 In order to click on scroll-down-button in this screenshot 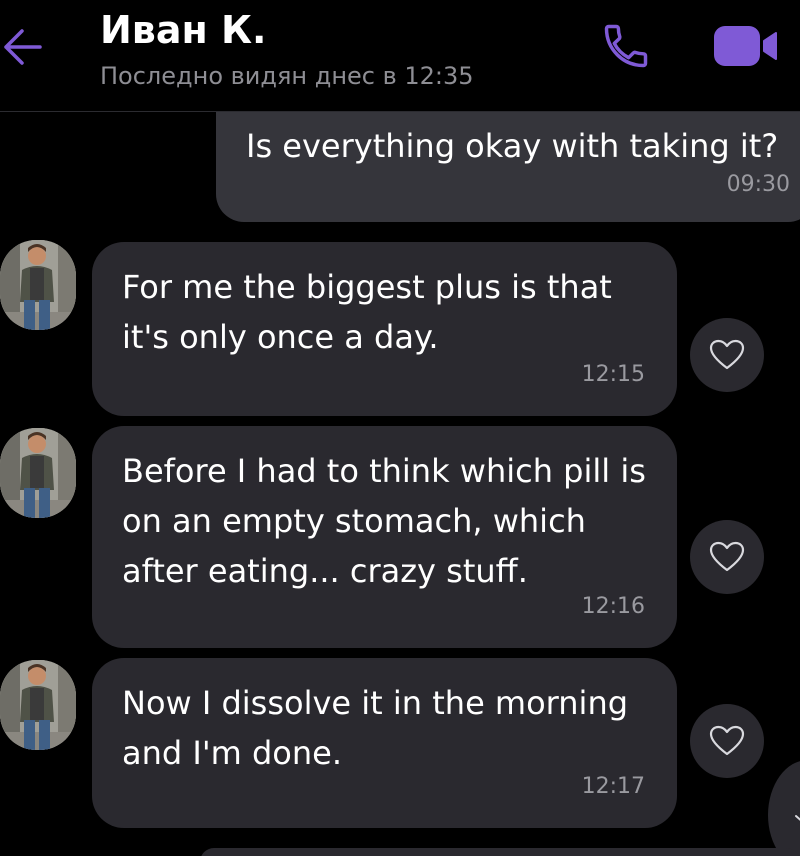, I will do `click(784, 808)`.